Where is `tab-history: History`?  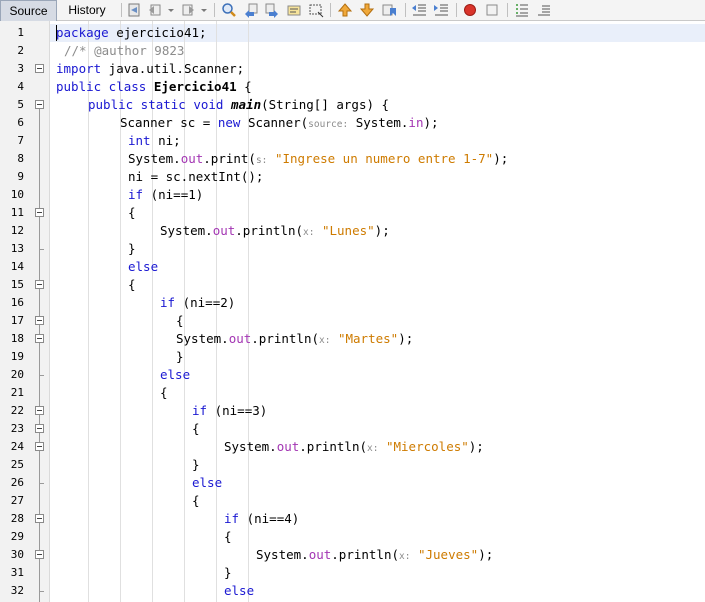 tab-history: History is located at coordinates (87, 10).